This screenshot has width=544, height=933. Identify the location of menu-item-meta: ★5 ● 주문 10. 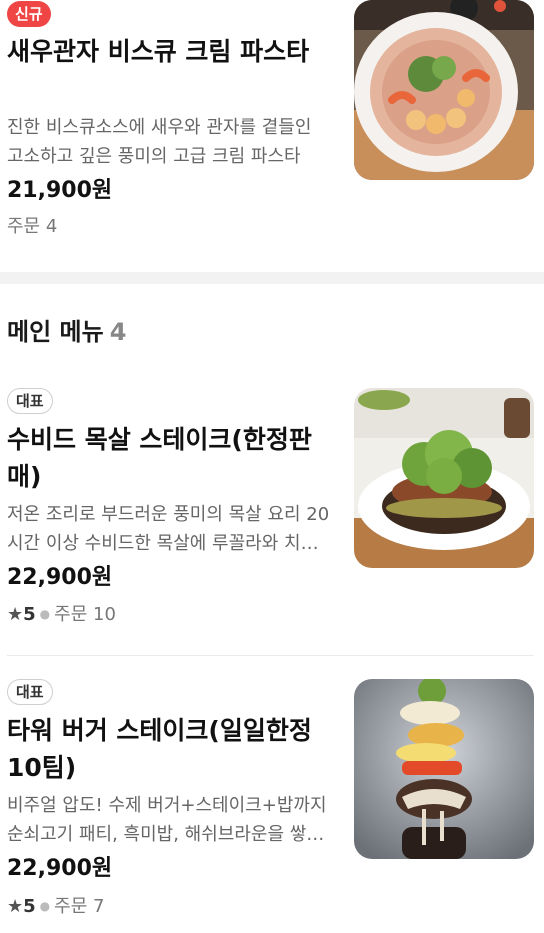
(61, 614).